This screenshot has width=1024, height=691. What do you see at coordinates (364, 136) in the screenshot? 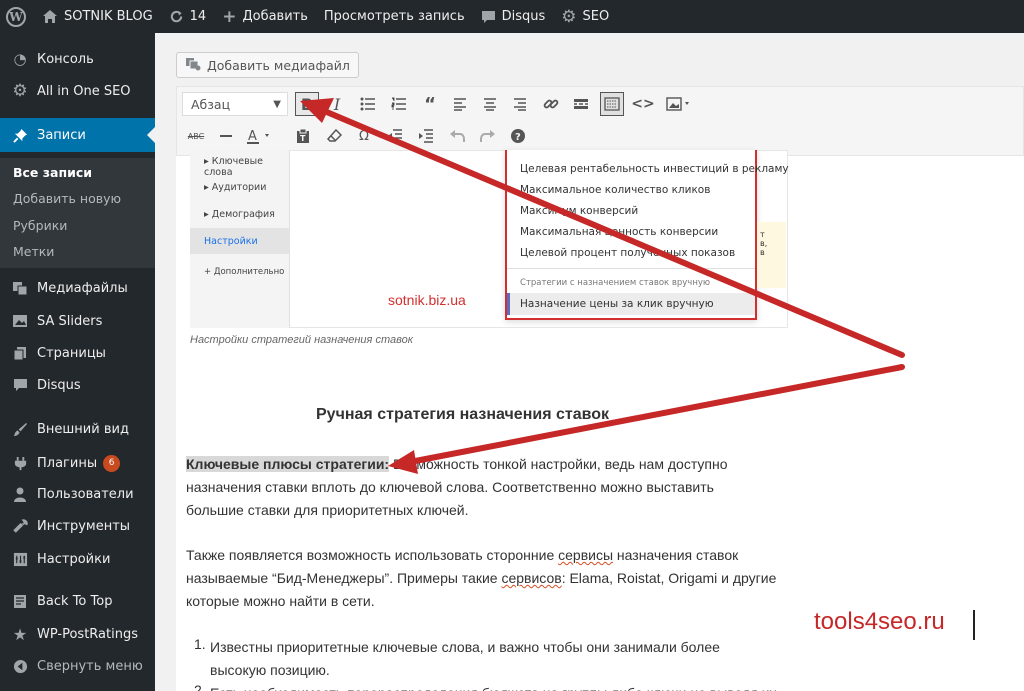
I see `special-character-icon: Ω` at bounding box center [364, 136].